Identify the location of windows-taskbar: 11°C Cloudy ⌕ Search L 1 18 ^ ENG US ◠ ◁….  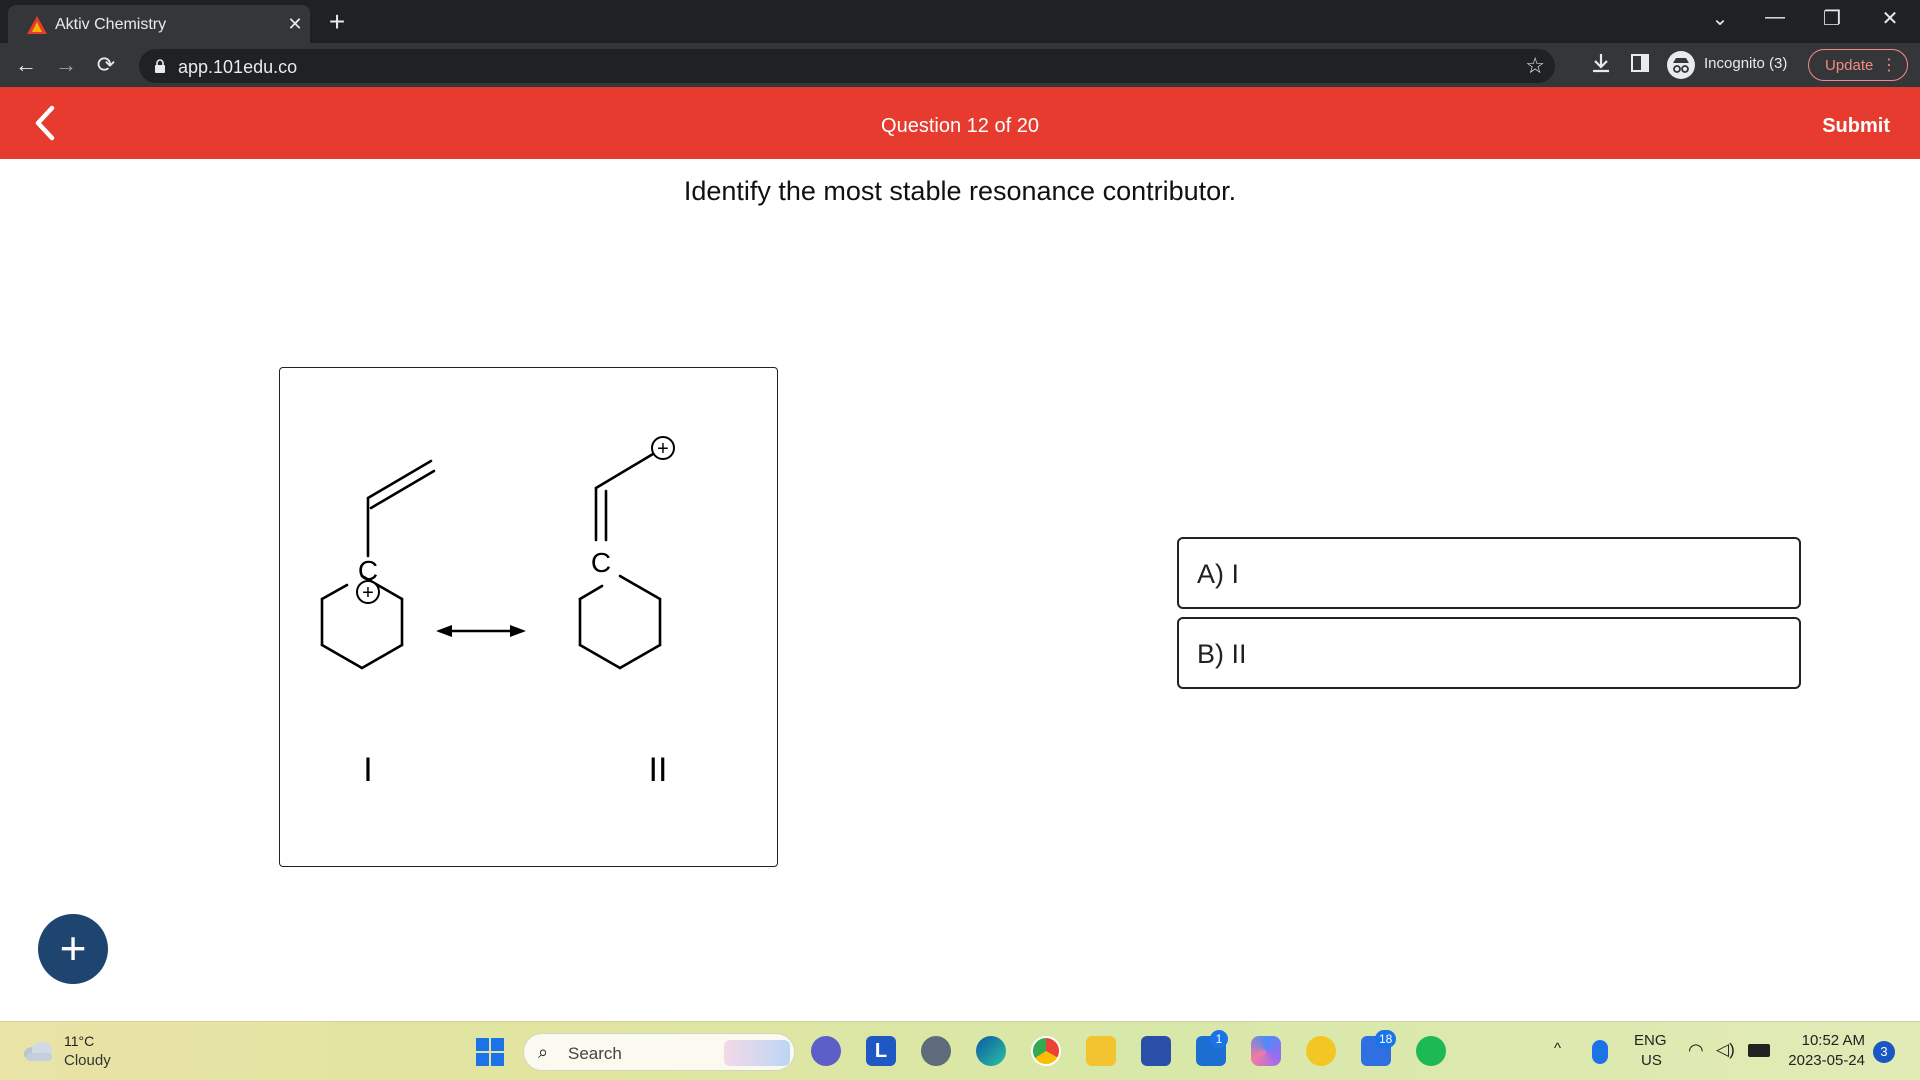
(960, 1050).